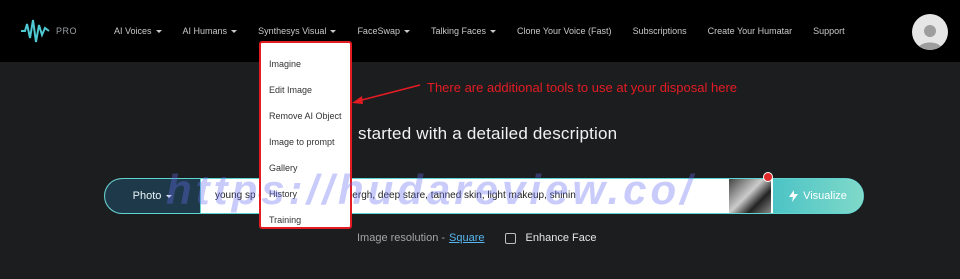 This screenshot has width=960, height=279. I want to click on nav-label: Clone Your Voice (Fast), so click(564, 31).